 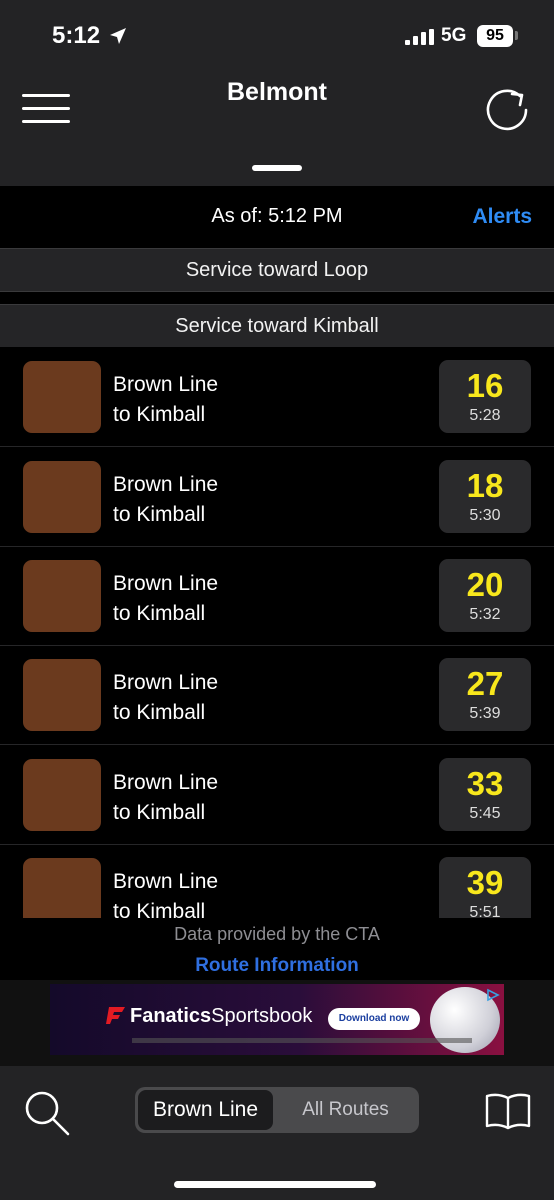 I want to click on eta-box: 33 5:45, so click(x=485, y=794).